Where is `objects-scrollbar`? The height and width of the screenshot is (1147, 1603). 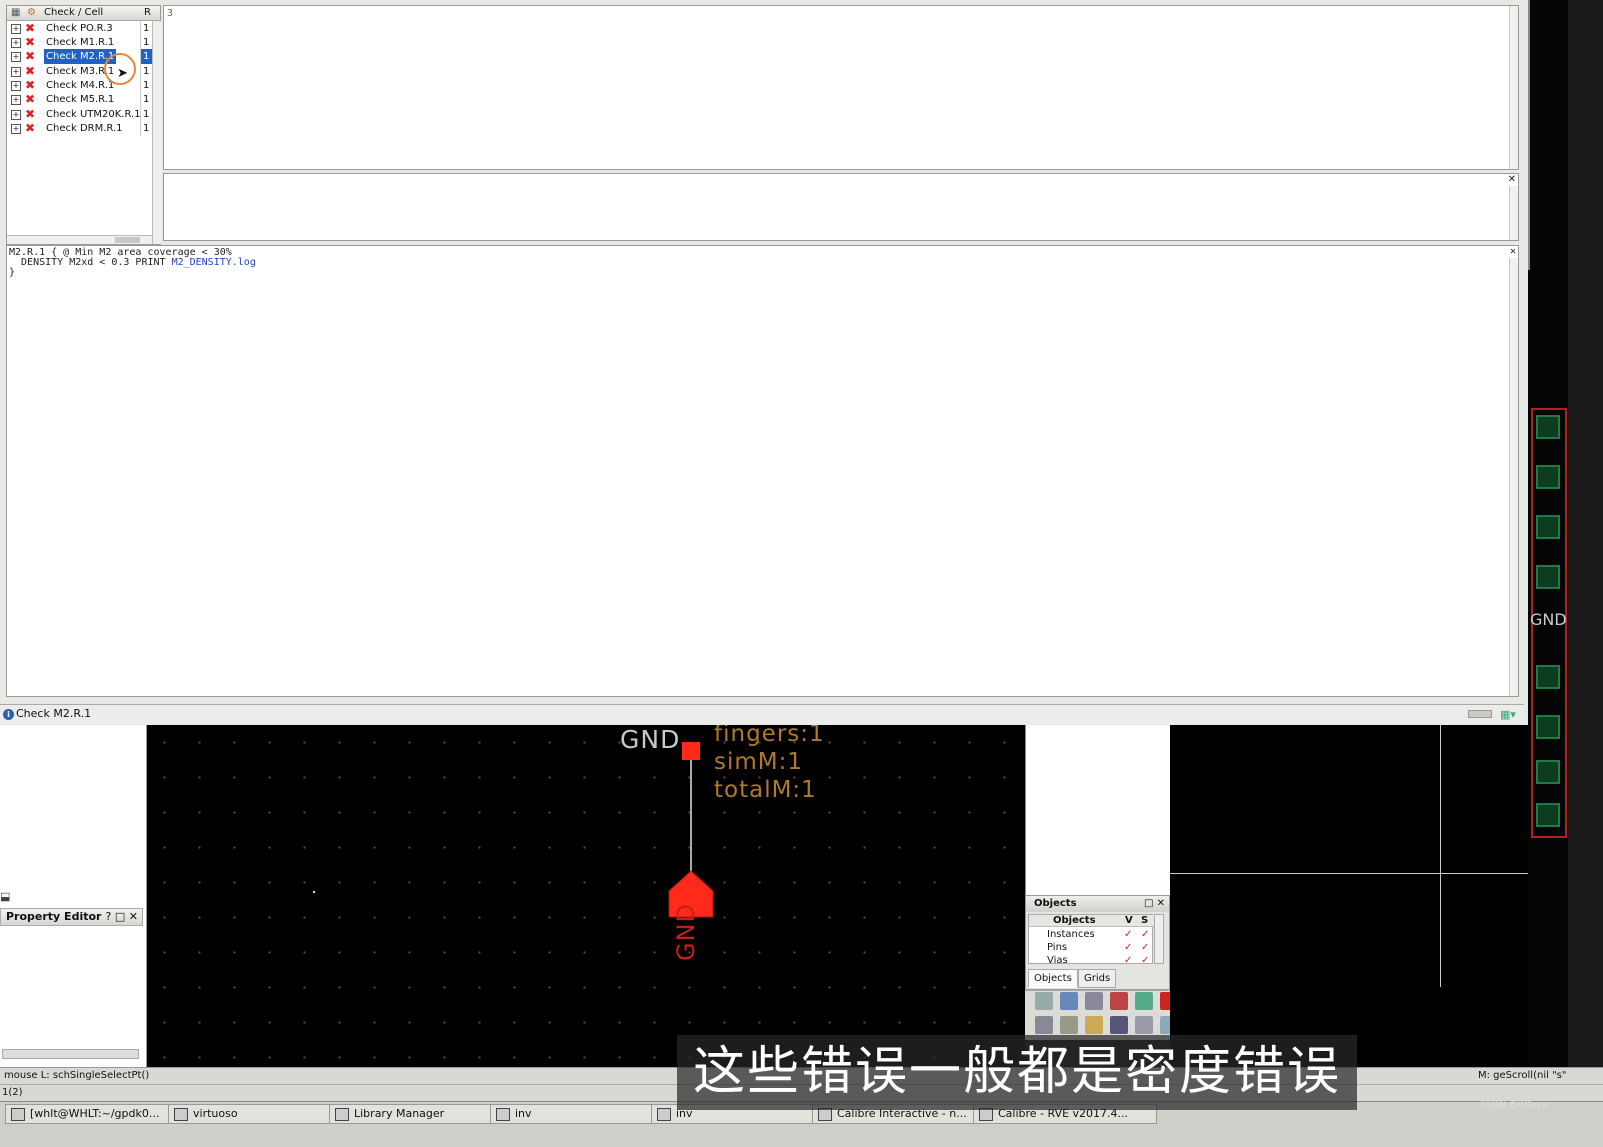
objects-scrollbar is located at coordinates (1159, 939).